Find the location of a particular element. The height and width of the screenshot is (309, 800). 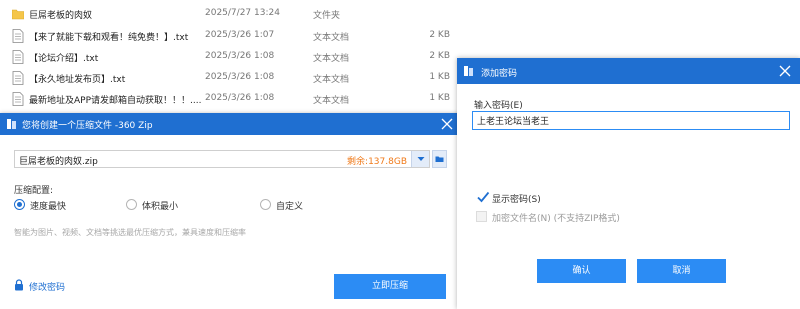

remaining-space: 剩余:137.8GB is located at coordinates (377, 162).